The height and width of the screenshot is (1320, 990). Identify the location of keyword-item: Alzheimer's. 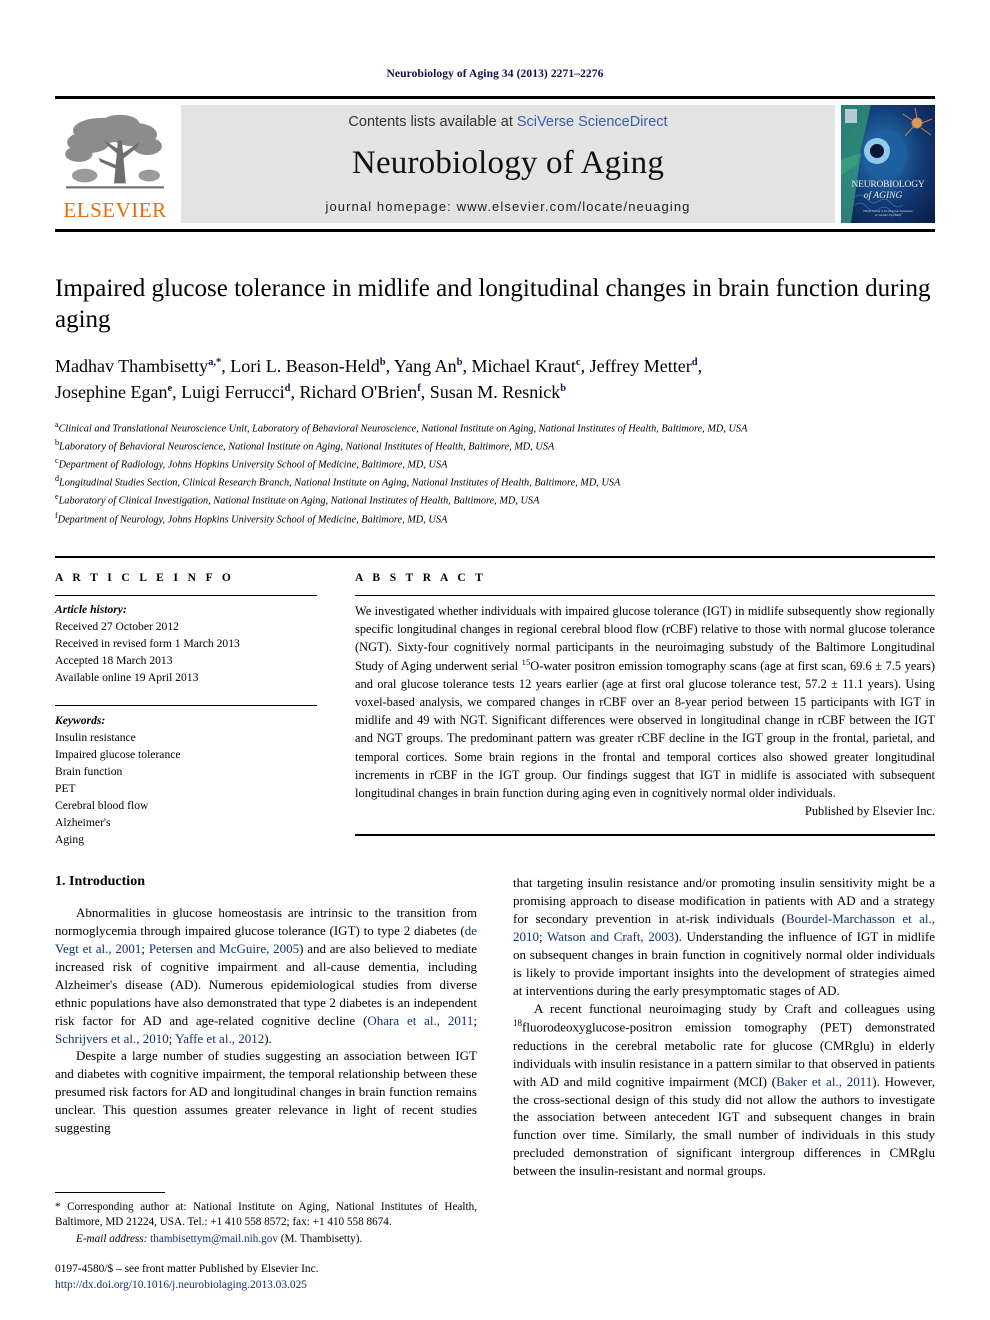
(83, 822).